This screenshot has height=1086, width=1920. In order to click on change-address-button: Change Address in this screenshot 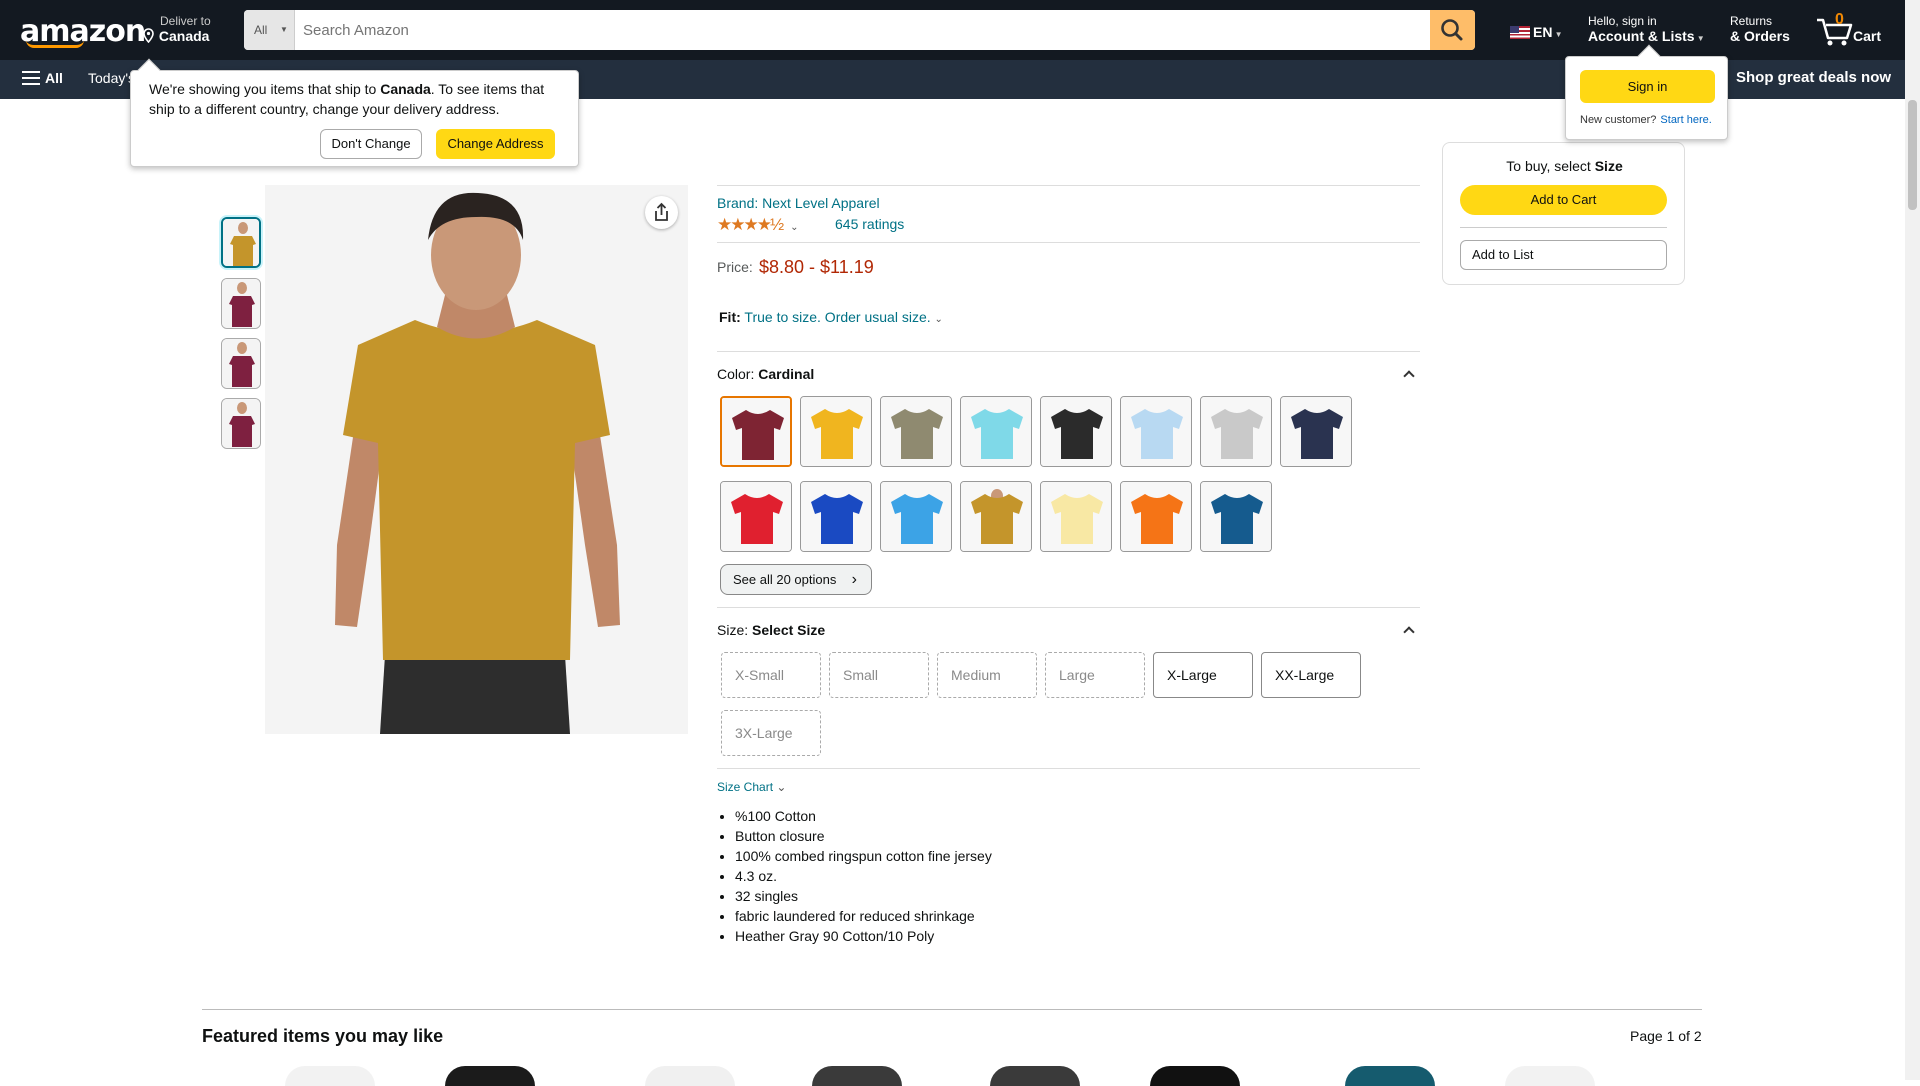, I will do `click(495, 144)`.